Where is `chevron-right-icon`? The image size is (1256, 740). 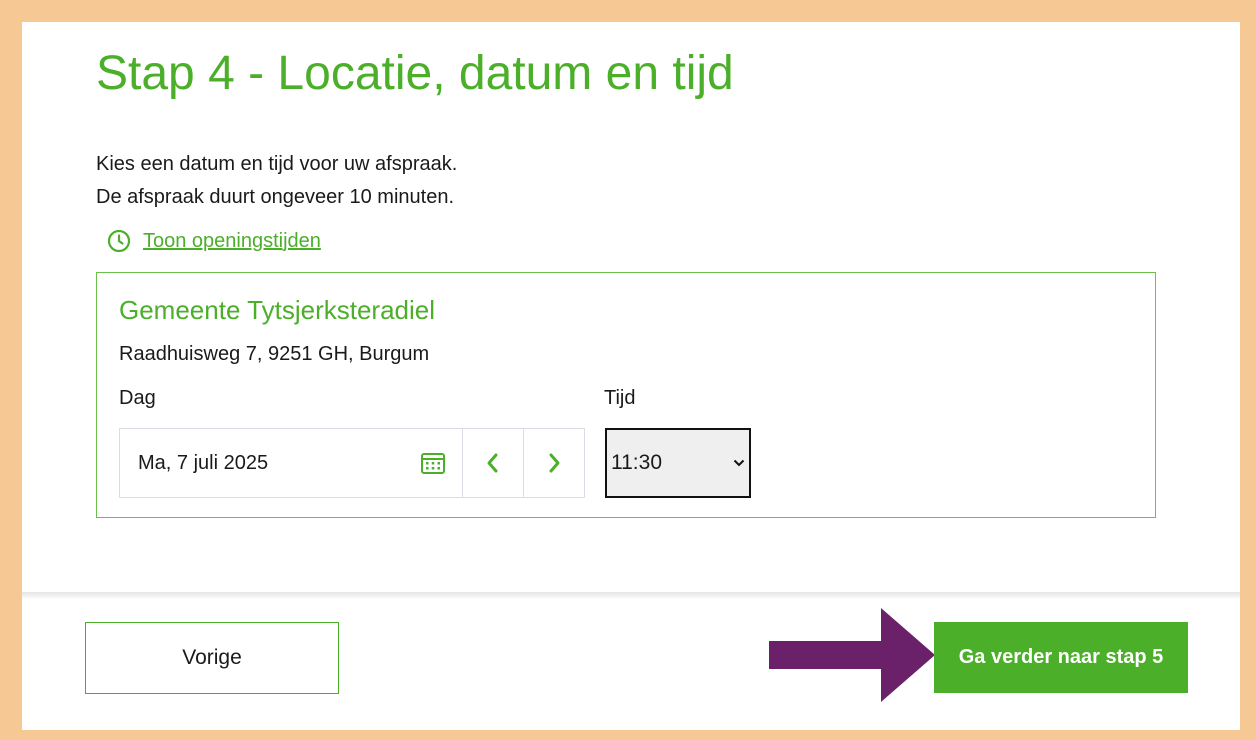
chevron-right-icon is located at coordinates (554, 463).